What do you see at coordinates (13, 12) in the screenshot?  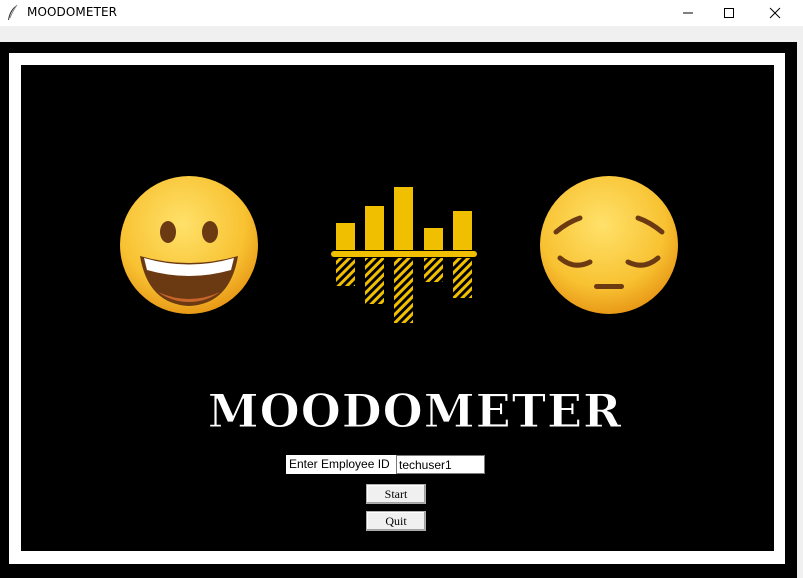 I see `feather-icon` at bounding box center [13, 12].